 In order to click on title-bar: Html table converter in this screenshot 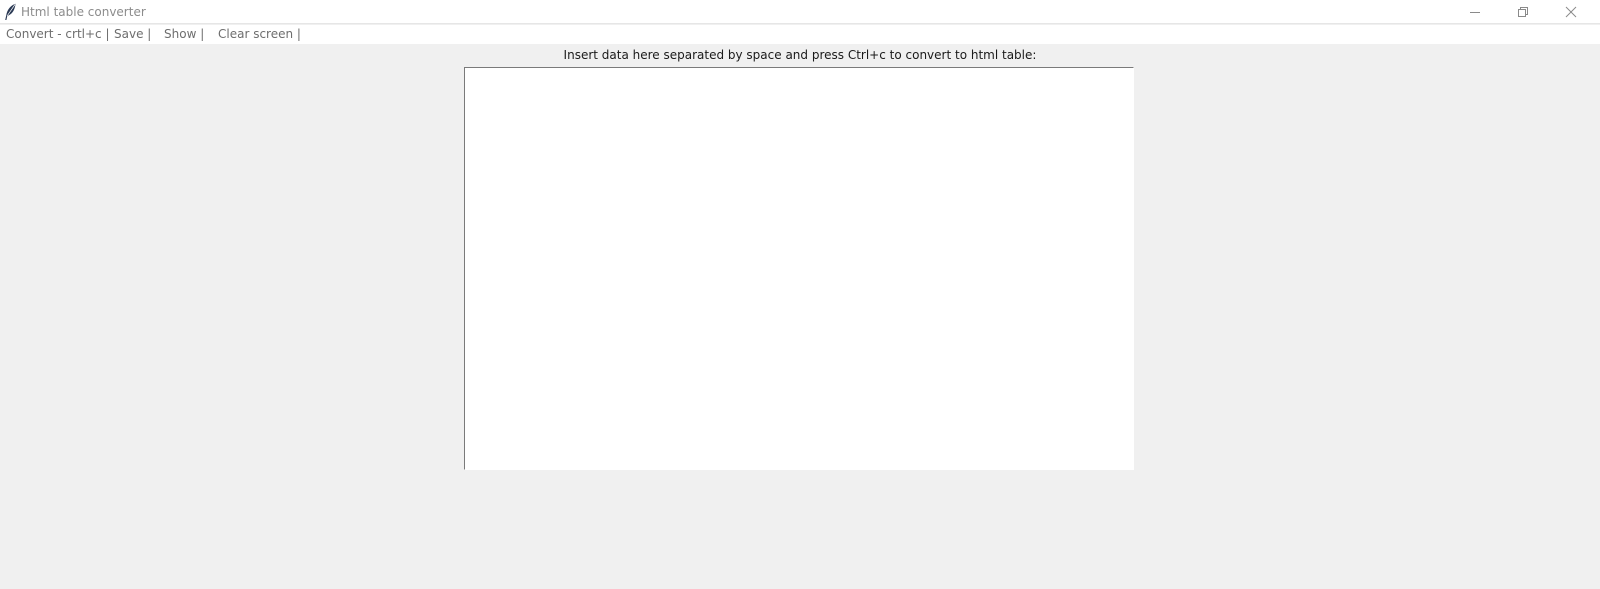, I will do `click(800, 12)`.